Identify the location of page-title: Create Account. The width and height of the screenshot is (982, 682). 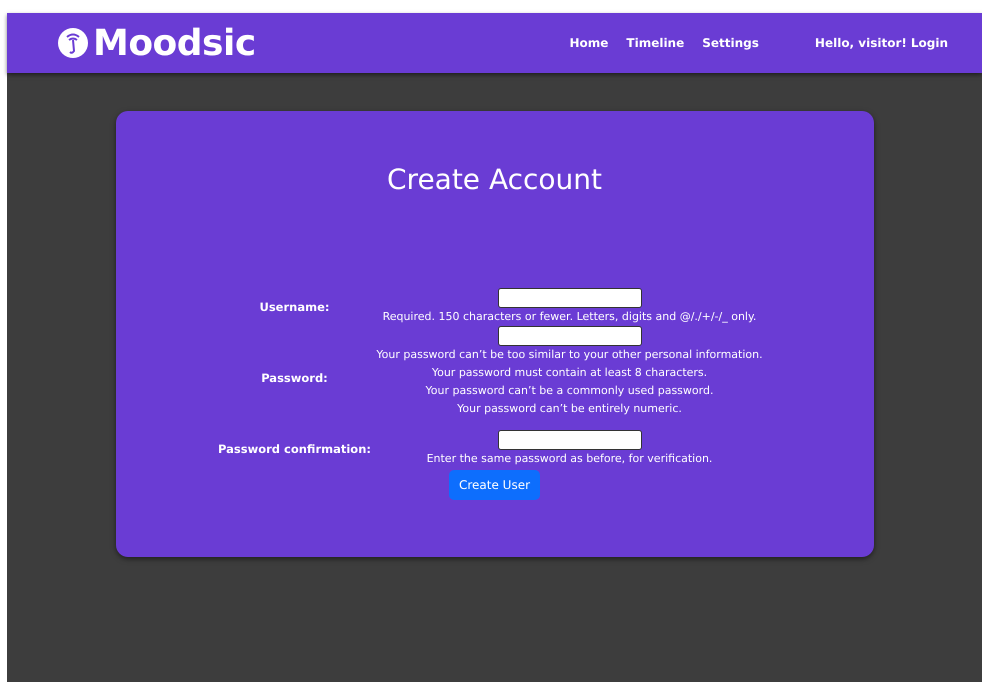
(494, 179).